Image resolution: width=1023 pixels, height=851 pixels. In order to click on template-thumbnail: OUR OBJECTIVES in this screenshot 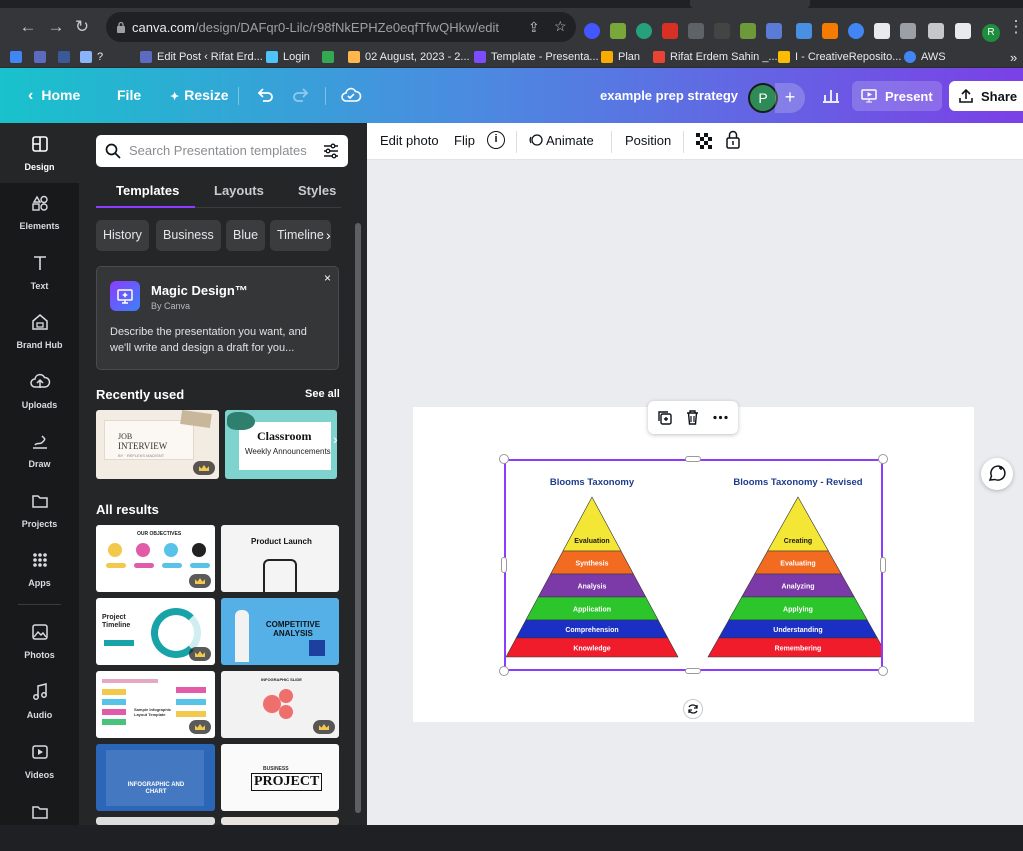, I will do `click(155, 558)`.